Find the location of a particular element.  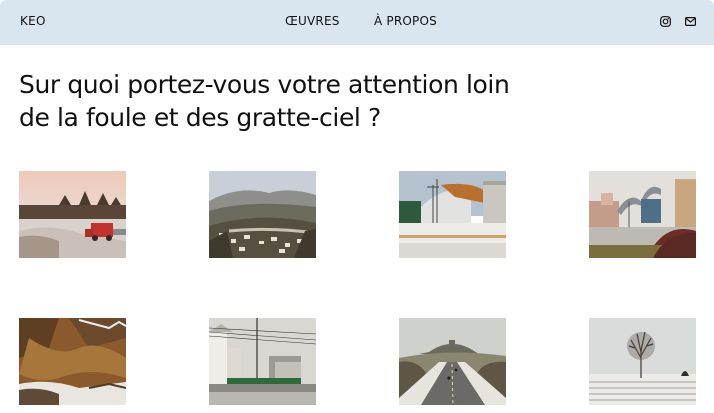

photo-road-to-hill-town is located at coordinates (452, 361).